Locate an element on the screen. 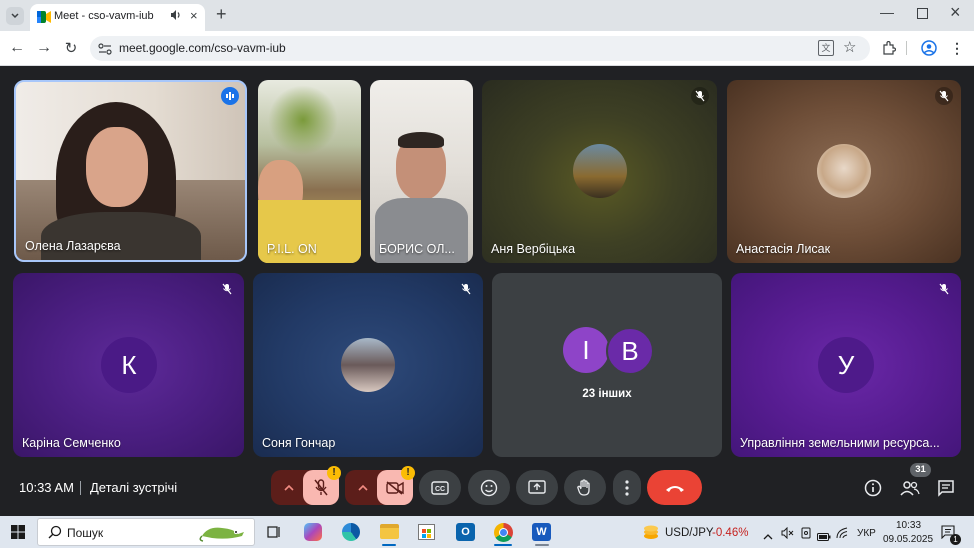  avatar-initial: У is located at coordinates (846, 364).